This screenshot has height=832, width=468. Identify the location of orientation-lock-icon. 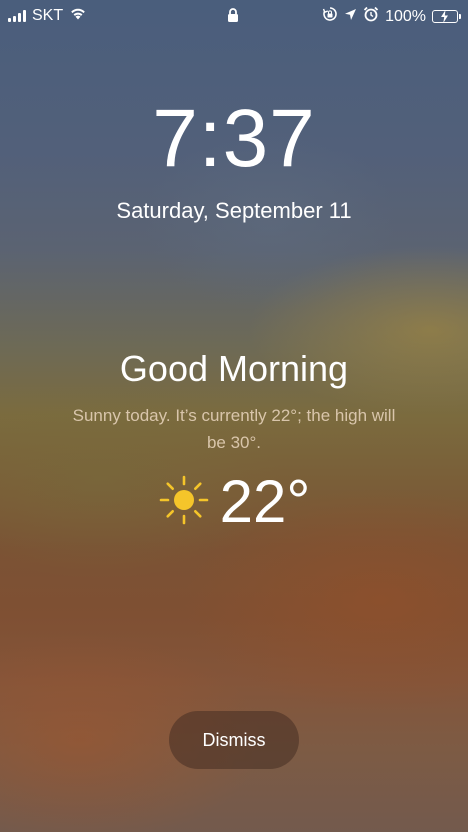
(330, 16).